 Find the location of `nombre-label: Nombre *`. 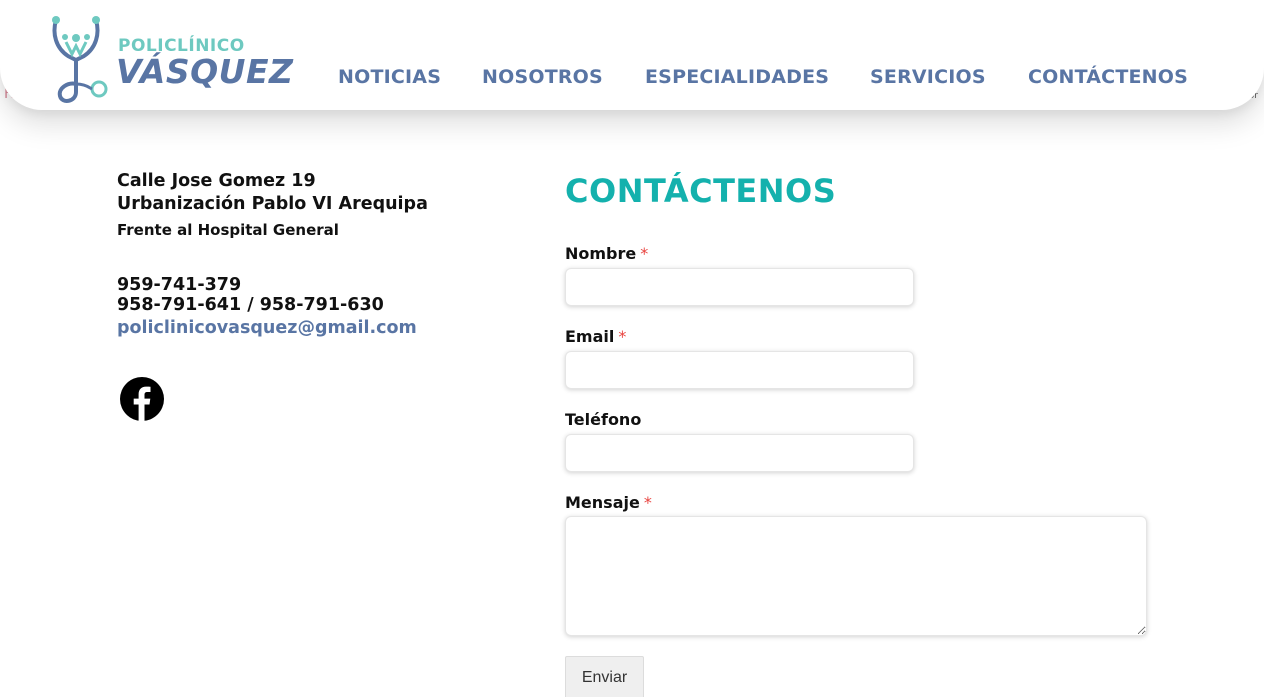

nombre-label: Nombre * is located at coordinates (607, 253).